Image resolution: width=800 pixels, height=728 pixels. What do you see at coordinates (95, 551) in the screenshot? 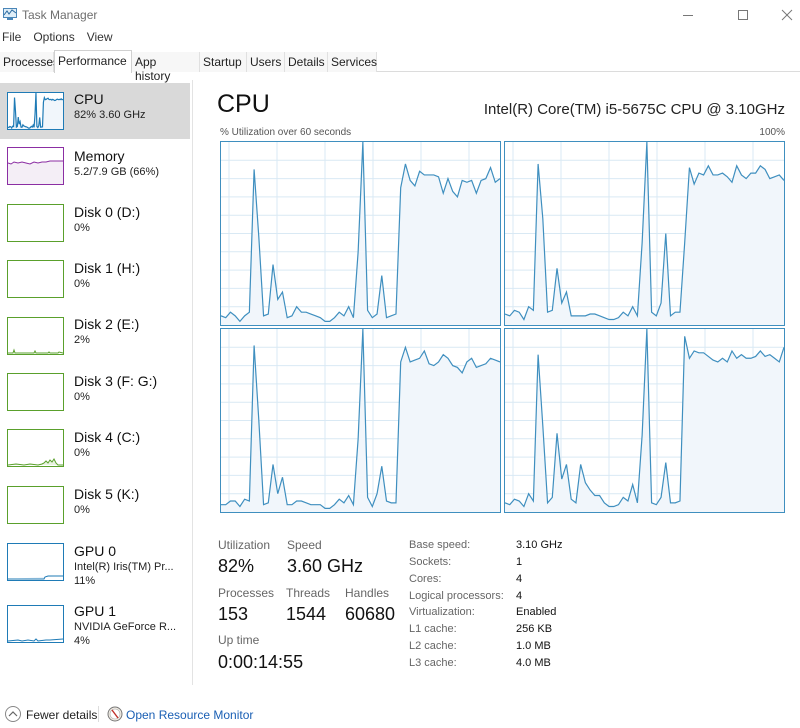
I see `sidebar-item-label: GPU 0` at bounding box center [95, 551].